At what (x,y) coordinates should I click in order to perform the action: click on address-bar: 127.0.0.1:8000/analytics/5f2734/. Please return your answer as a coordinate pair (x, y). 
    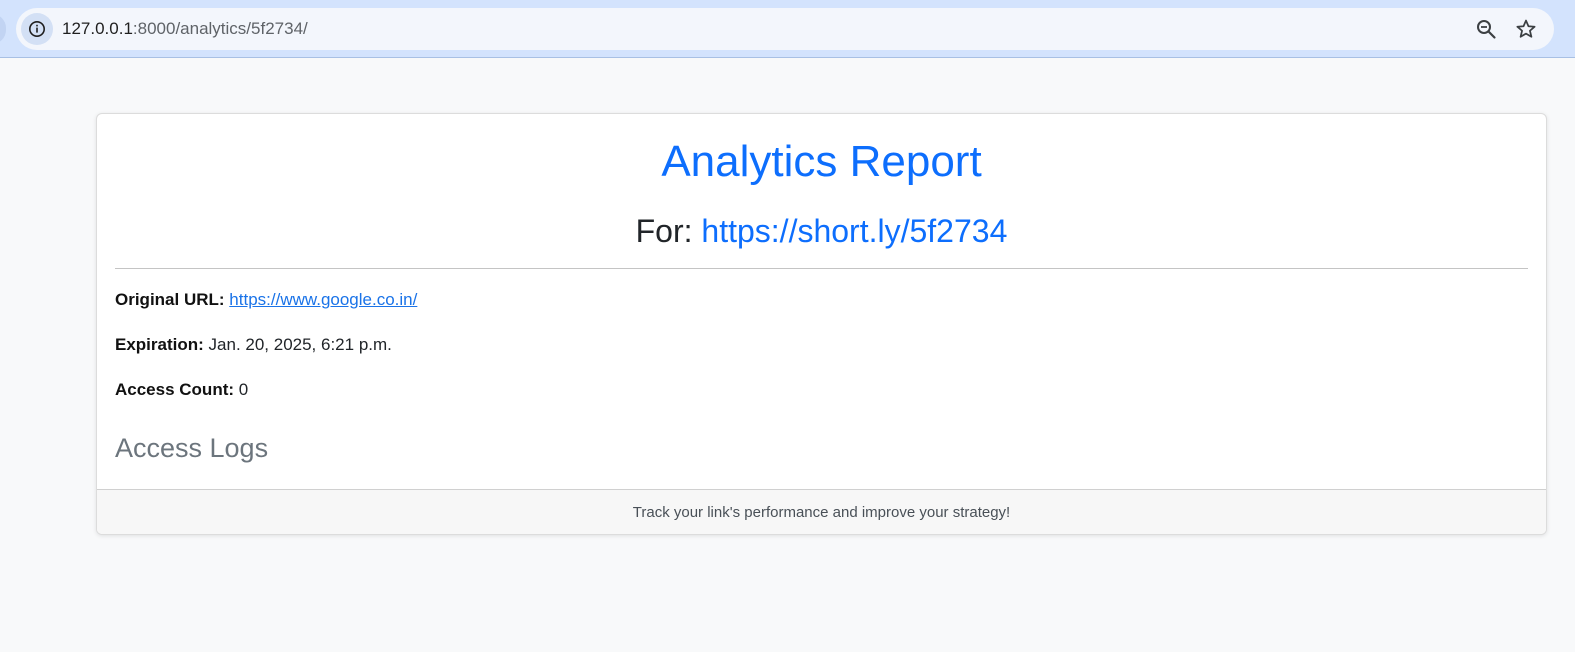
    Looking at the image, I should click on (785, 29).